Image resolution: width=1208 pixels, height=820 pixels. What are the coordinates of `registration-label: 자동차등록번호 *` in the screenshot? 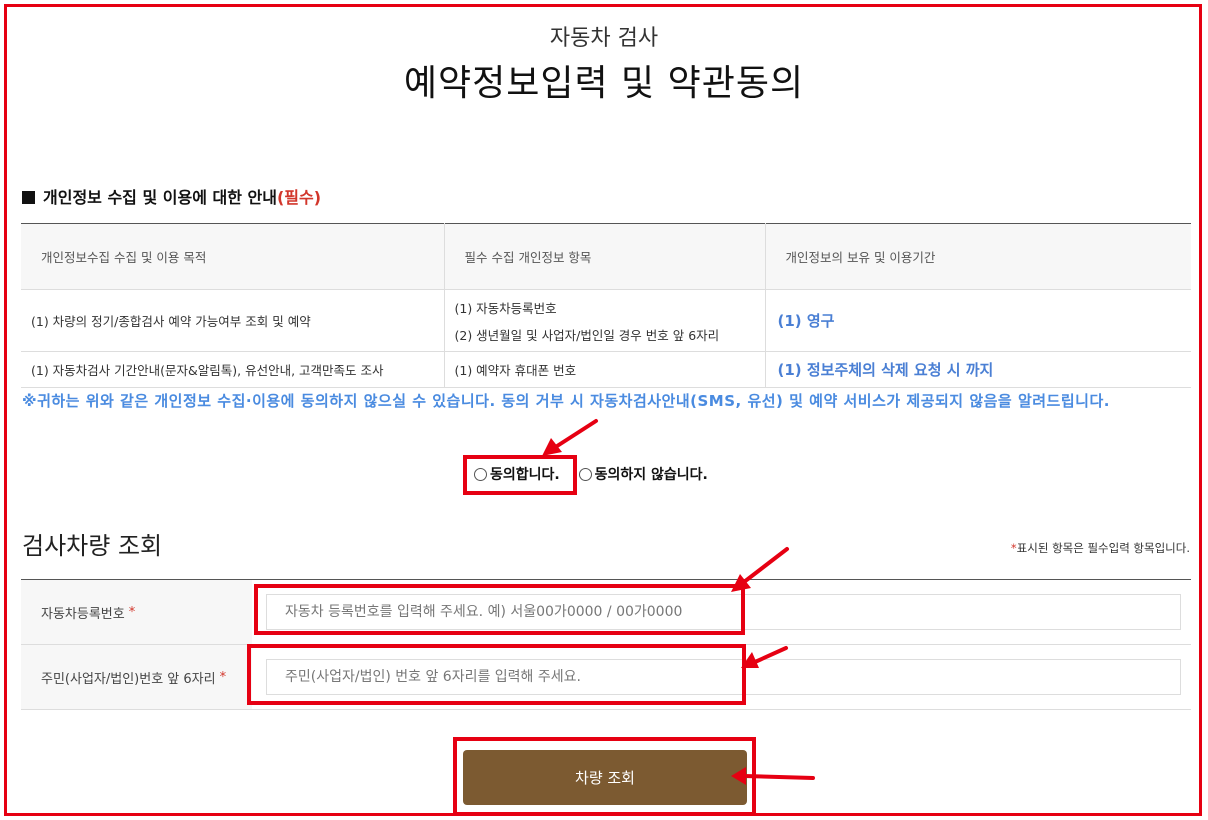 It's located at (136, 612).